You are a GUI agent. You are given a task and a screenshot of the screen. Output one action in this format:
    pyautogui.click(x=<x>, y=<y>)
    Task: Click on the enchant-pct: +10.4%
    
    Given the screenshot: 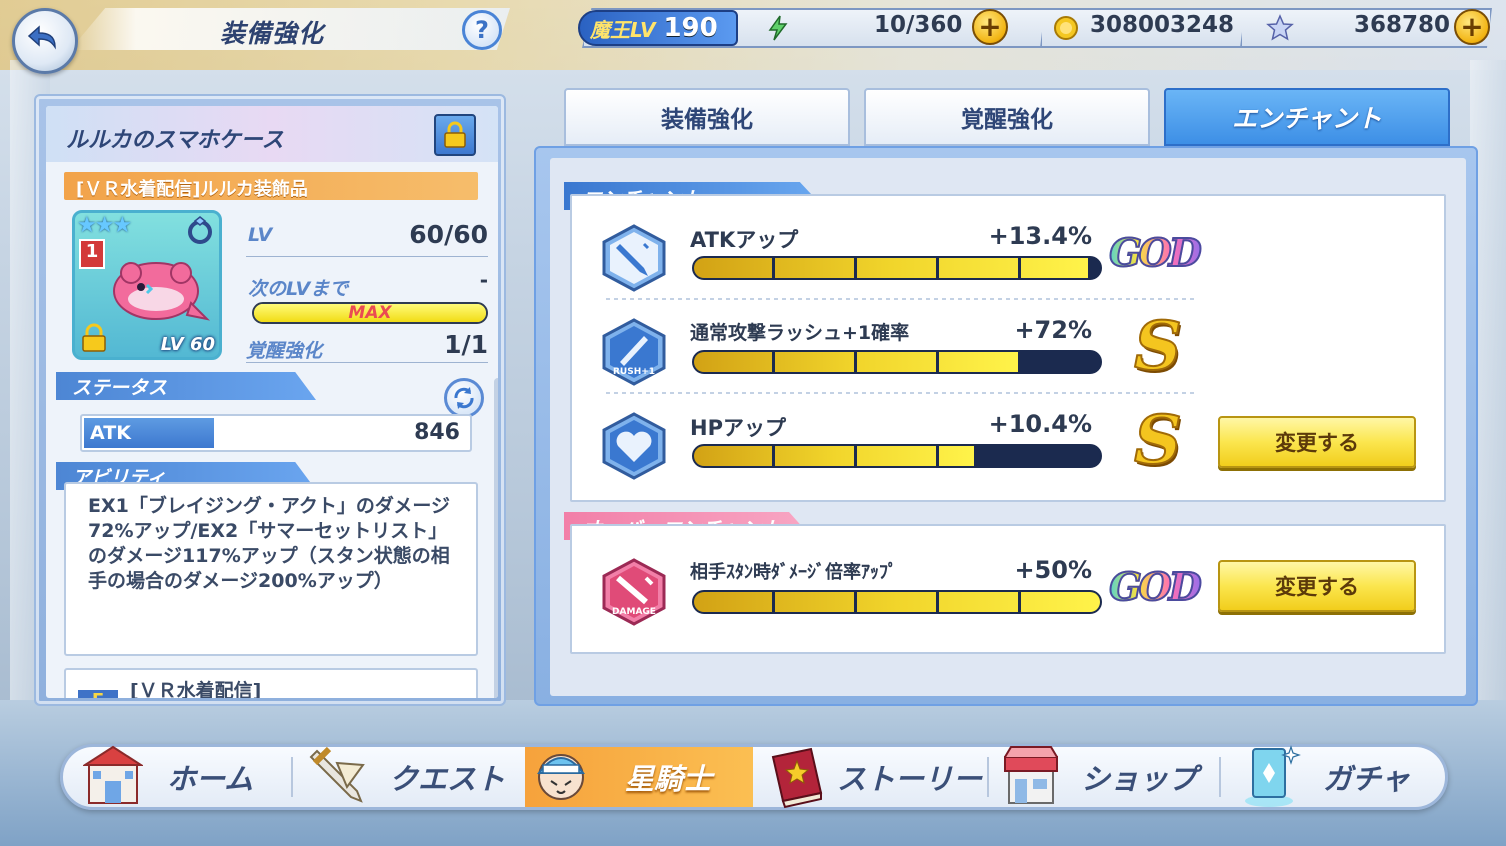 What is the action you would take?
    pyautogui.click(x=1040, y=424)
    